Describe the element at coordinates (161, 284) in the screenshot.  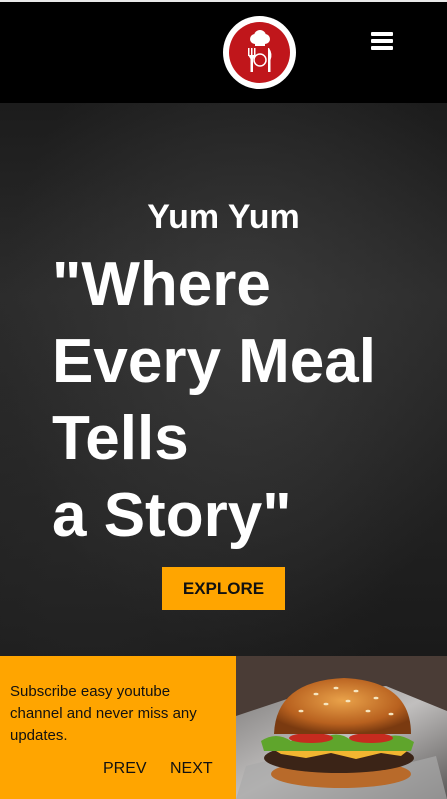
I see `headline-line: "Where` at that location.